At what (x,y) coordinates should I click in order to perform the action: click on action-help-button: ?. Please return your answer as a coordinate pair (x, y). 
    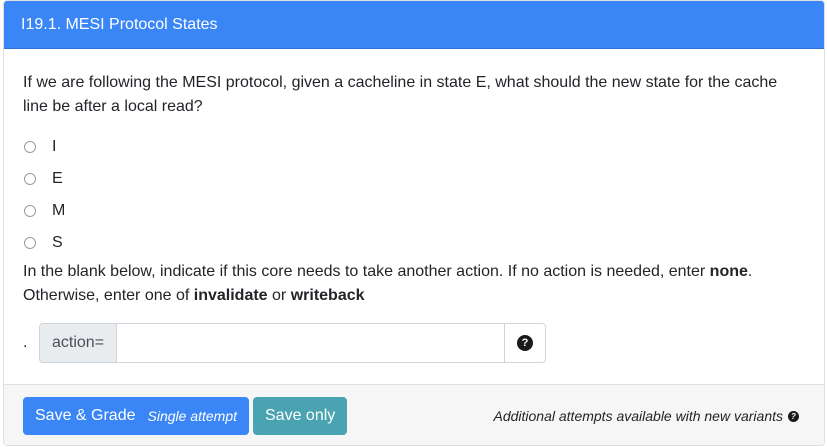
    Looking at the image, I should click on (525, 343).